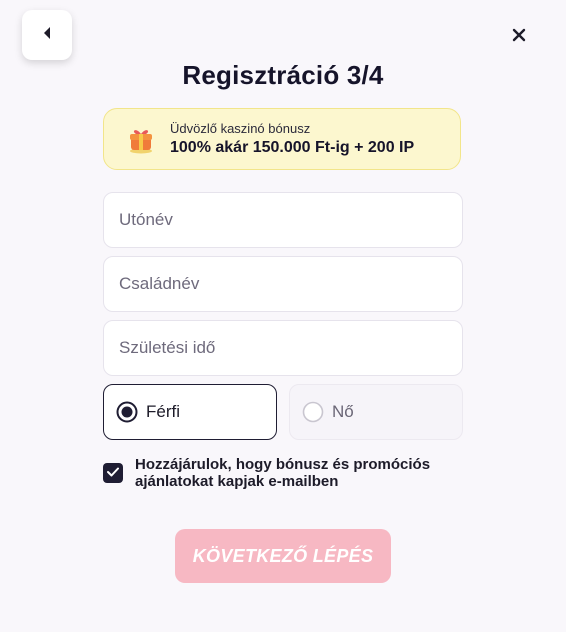 This screenshot has height=632, width=566. I want to click on bonus-subtitle: Üdvözlő kaszinó bónusz, so click(240, 128).